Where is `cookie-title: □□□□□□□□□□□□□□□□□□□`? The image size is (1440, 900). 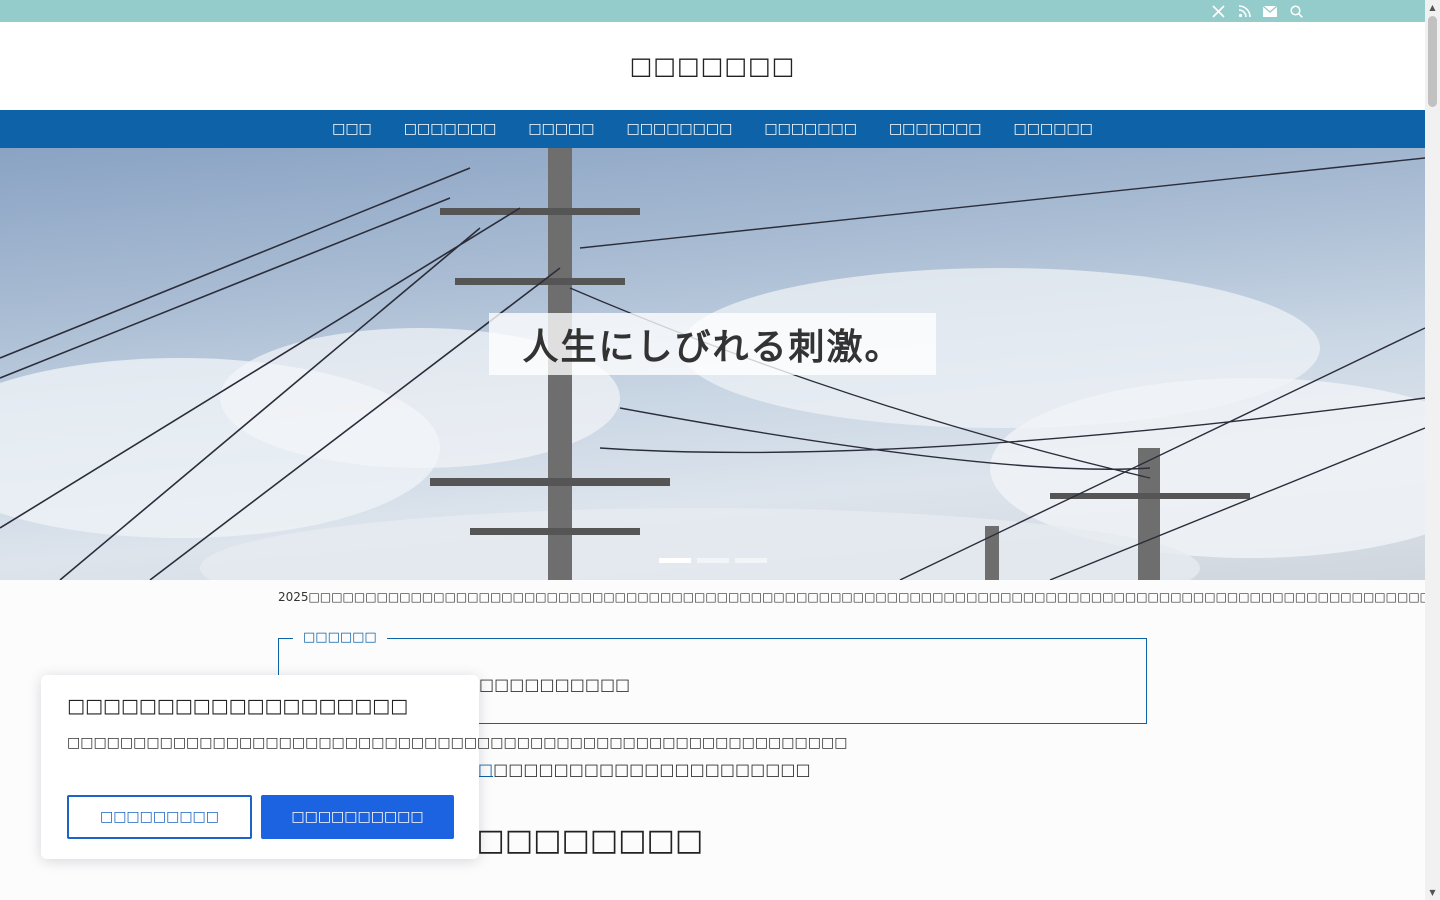
cookie-title: □□□□□□□□□□□□□□□□□□□ is located at coordinates (238, 706).